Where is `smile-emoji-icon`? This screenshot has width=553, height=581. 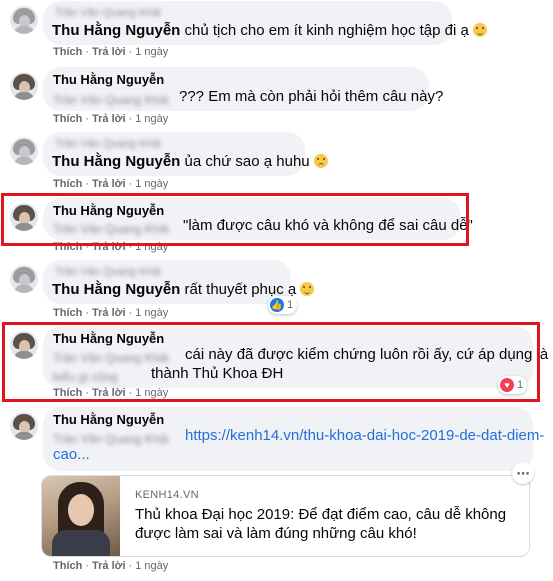 smile-emoji-icon is located at coordinates (480, 30).